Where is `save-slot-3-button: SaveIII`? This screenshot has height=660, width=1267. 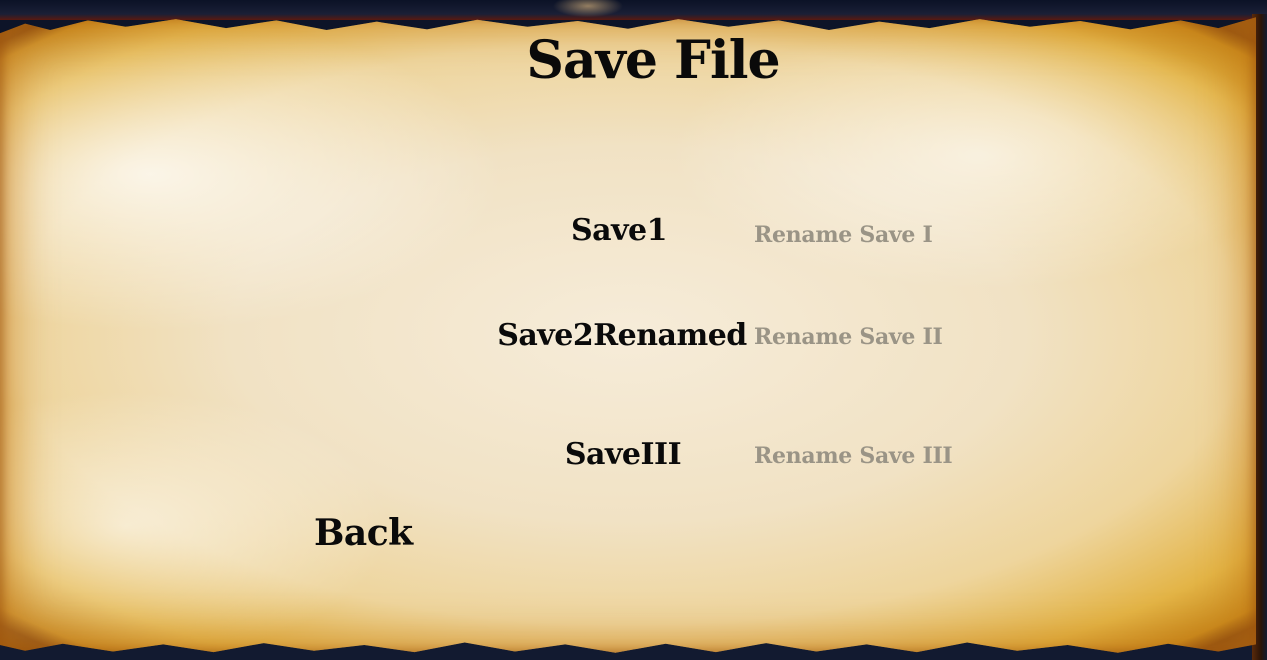
save-slot-3-button: SaveIII is located at coordinates (623, 454).